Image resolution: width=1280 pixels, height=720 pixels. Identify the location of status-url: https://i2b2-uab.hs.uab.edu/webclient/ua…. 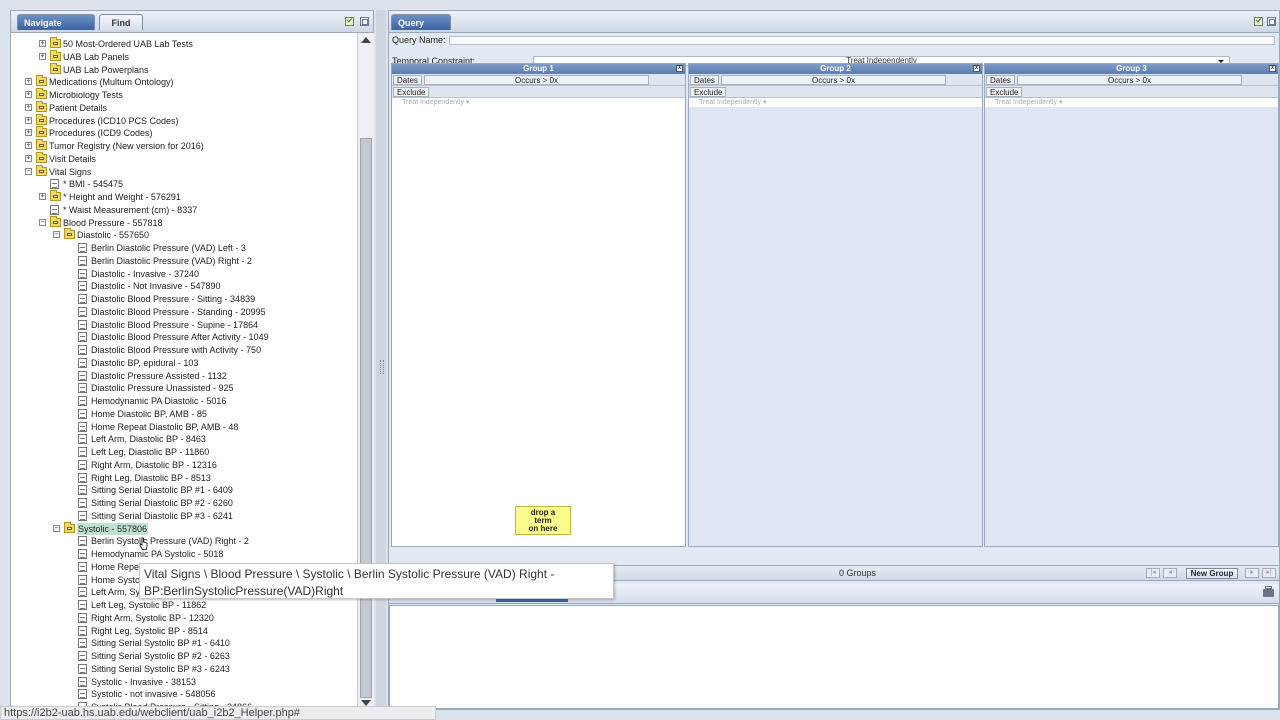
(152, 713).